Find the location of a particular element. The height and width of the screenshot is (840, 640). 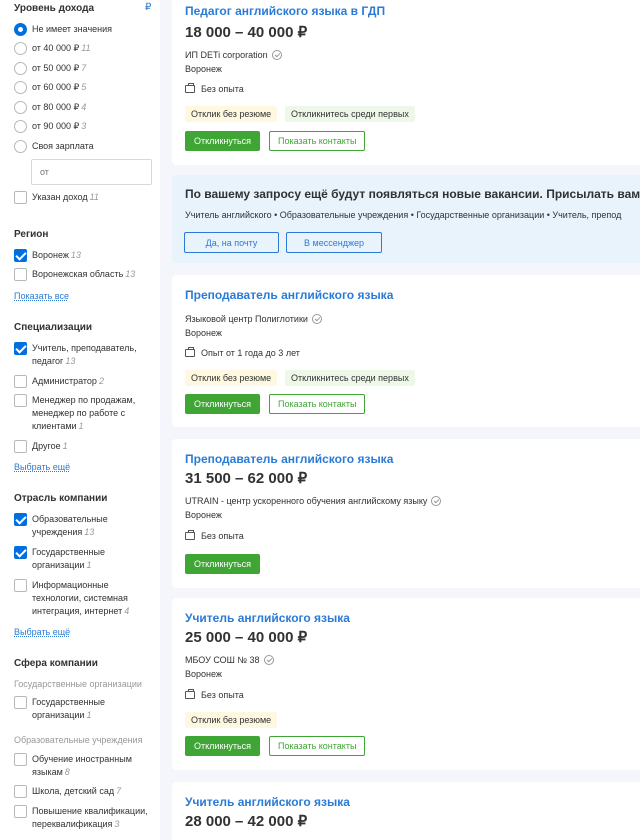

income-specified-option: Указан доход 11 is located at coordinates (93, 197).